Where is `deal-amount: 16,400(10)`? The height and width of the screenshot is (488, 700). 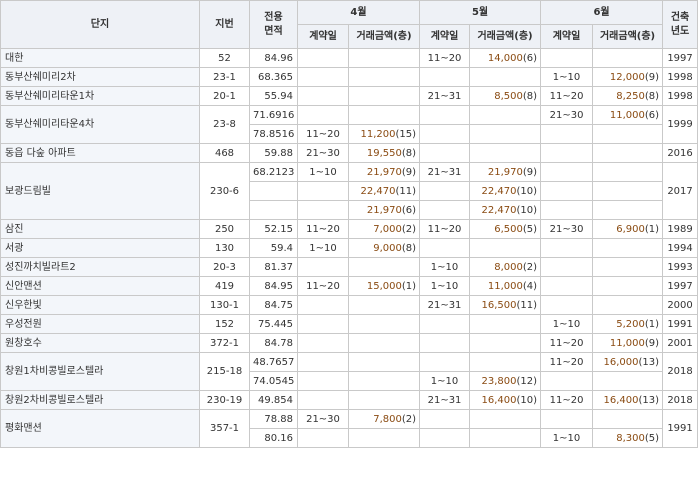 deal-amount: 16,400(10) is located at coordinates (505, 400).